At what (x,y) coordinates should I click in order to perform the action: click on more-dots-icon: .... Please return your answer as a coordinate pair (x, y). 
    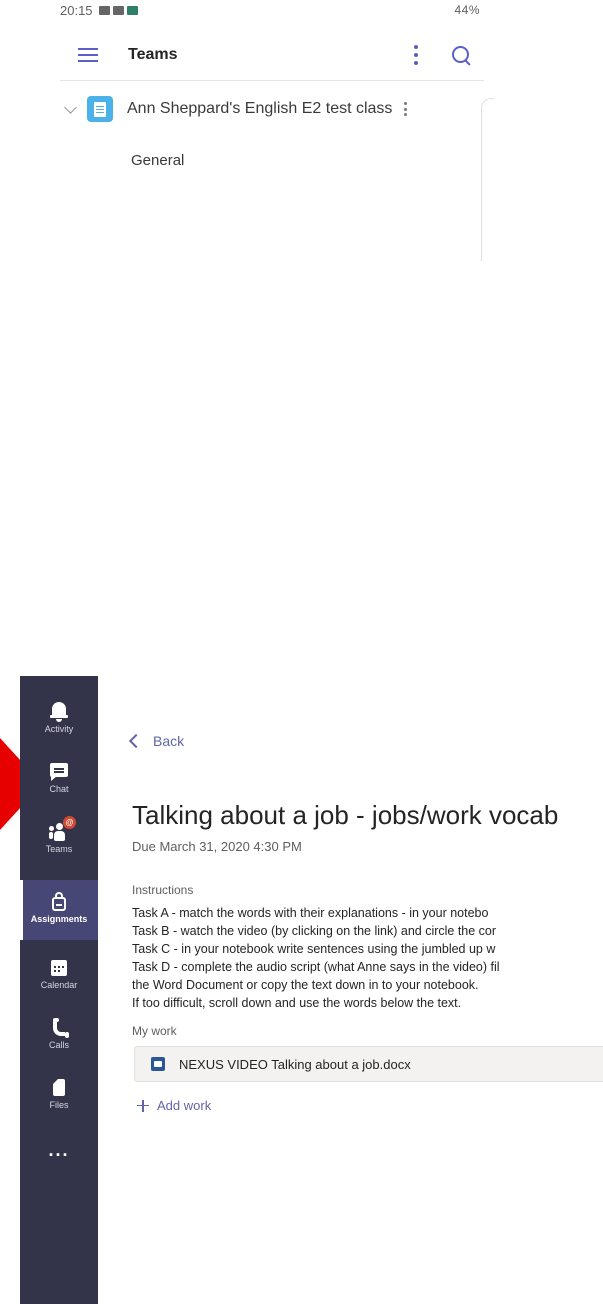
    Looking at the image, I should click on (59, 1150).